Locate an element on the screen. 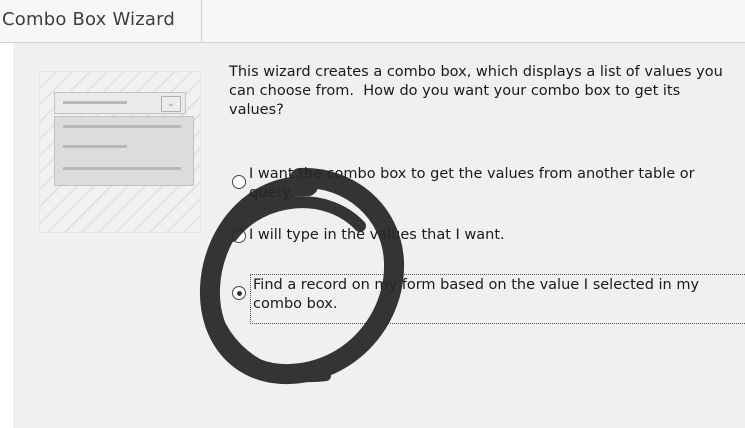 This screenshot has height=428, width=745. radio-option-table-query is located at coordinates (239, 182).